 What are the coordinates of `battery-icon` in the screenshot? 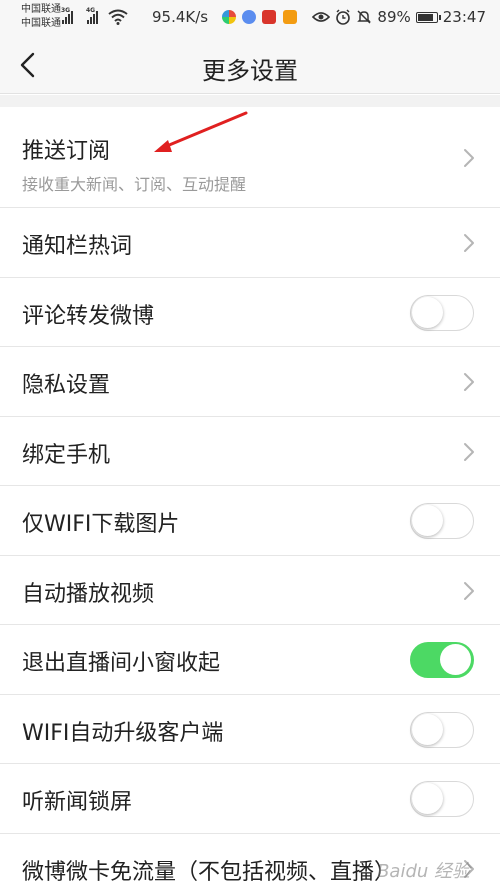 It's located at (428, 17).